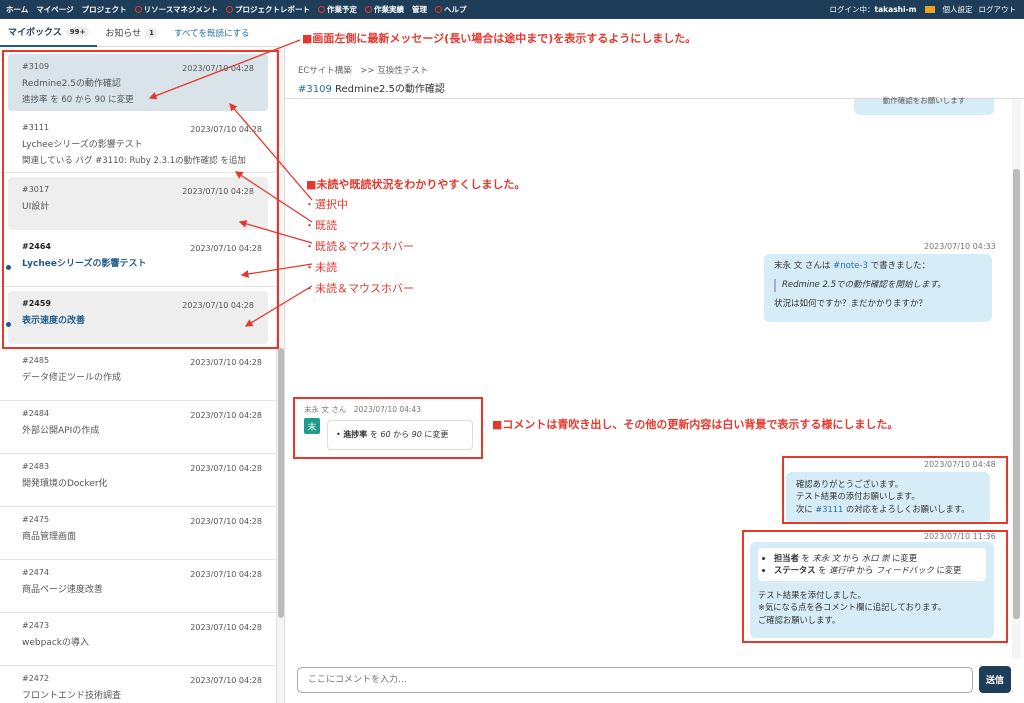 The height and width of the screenshot is (703, 1024). I want to click on issue-number-link: #3109, so click(315, 89).